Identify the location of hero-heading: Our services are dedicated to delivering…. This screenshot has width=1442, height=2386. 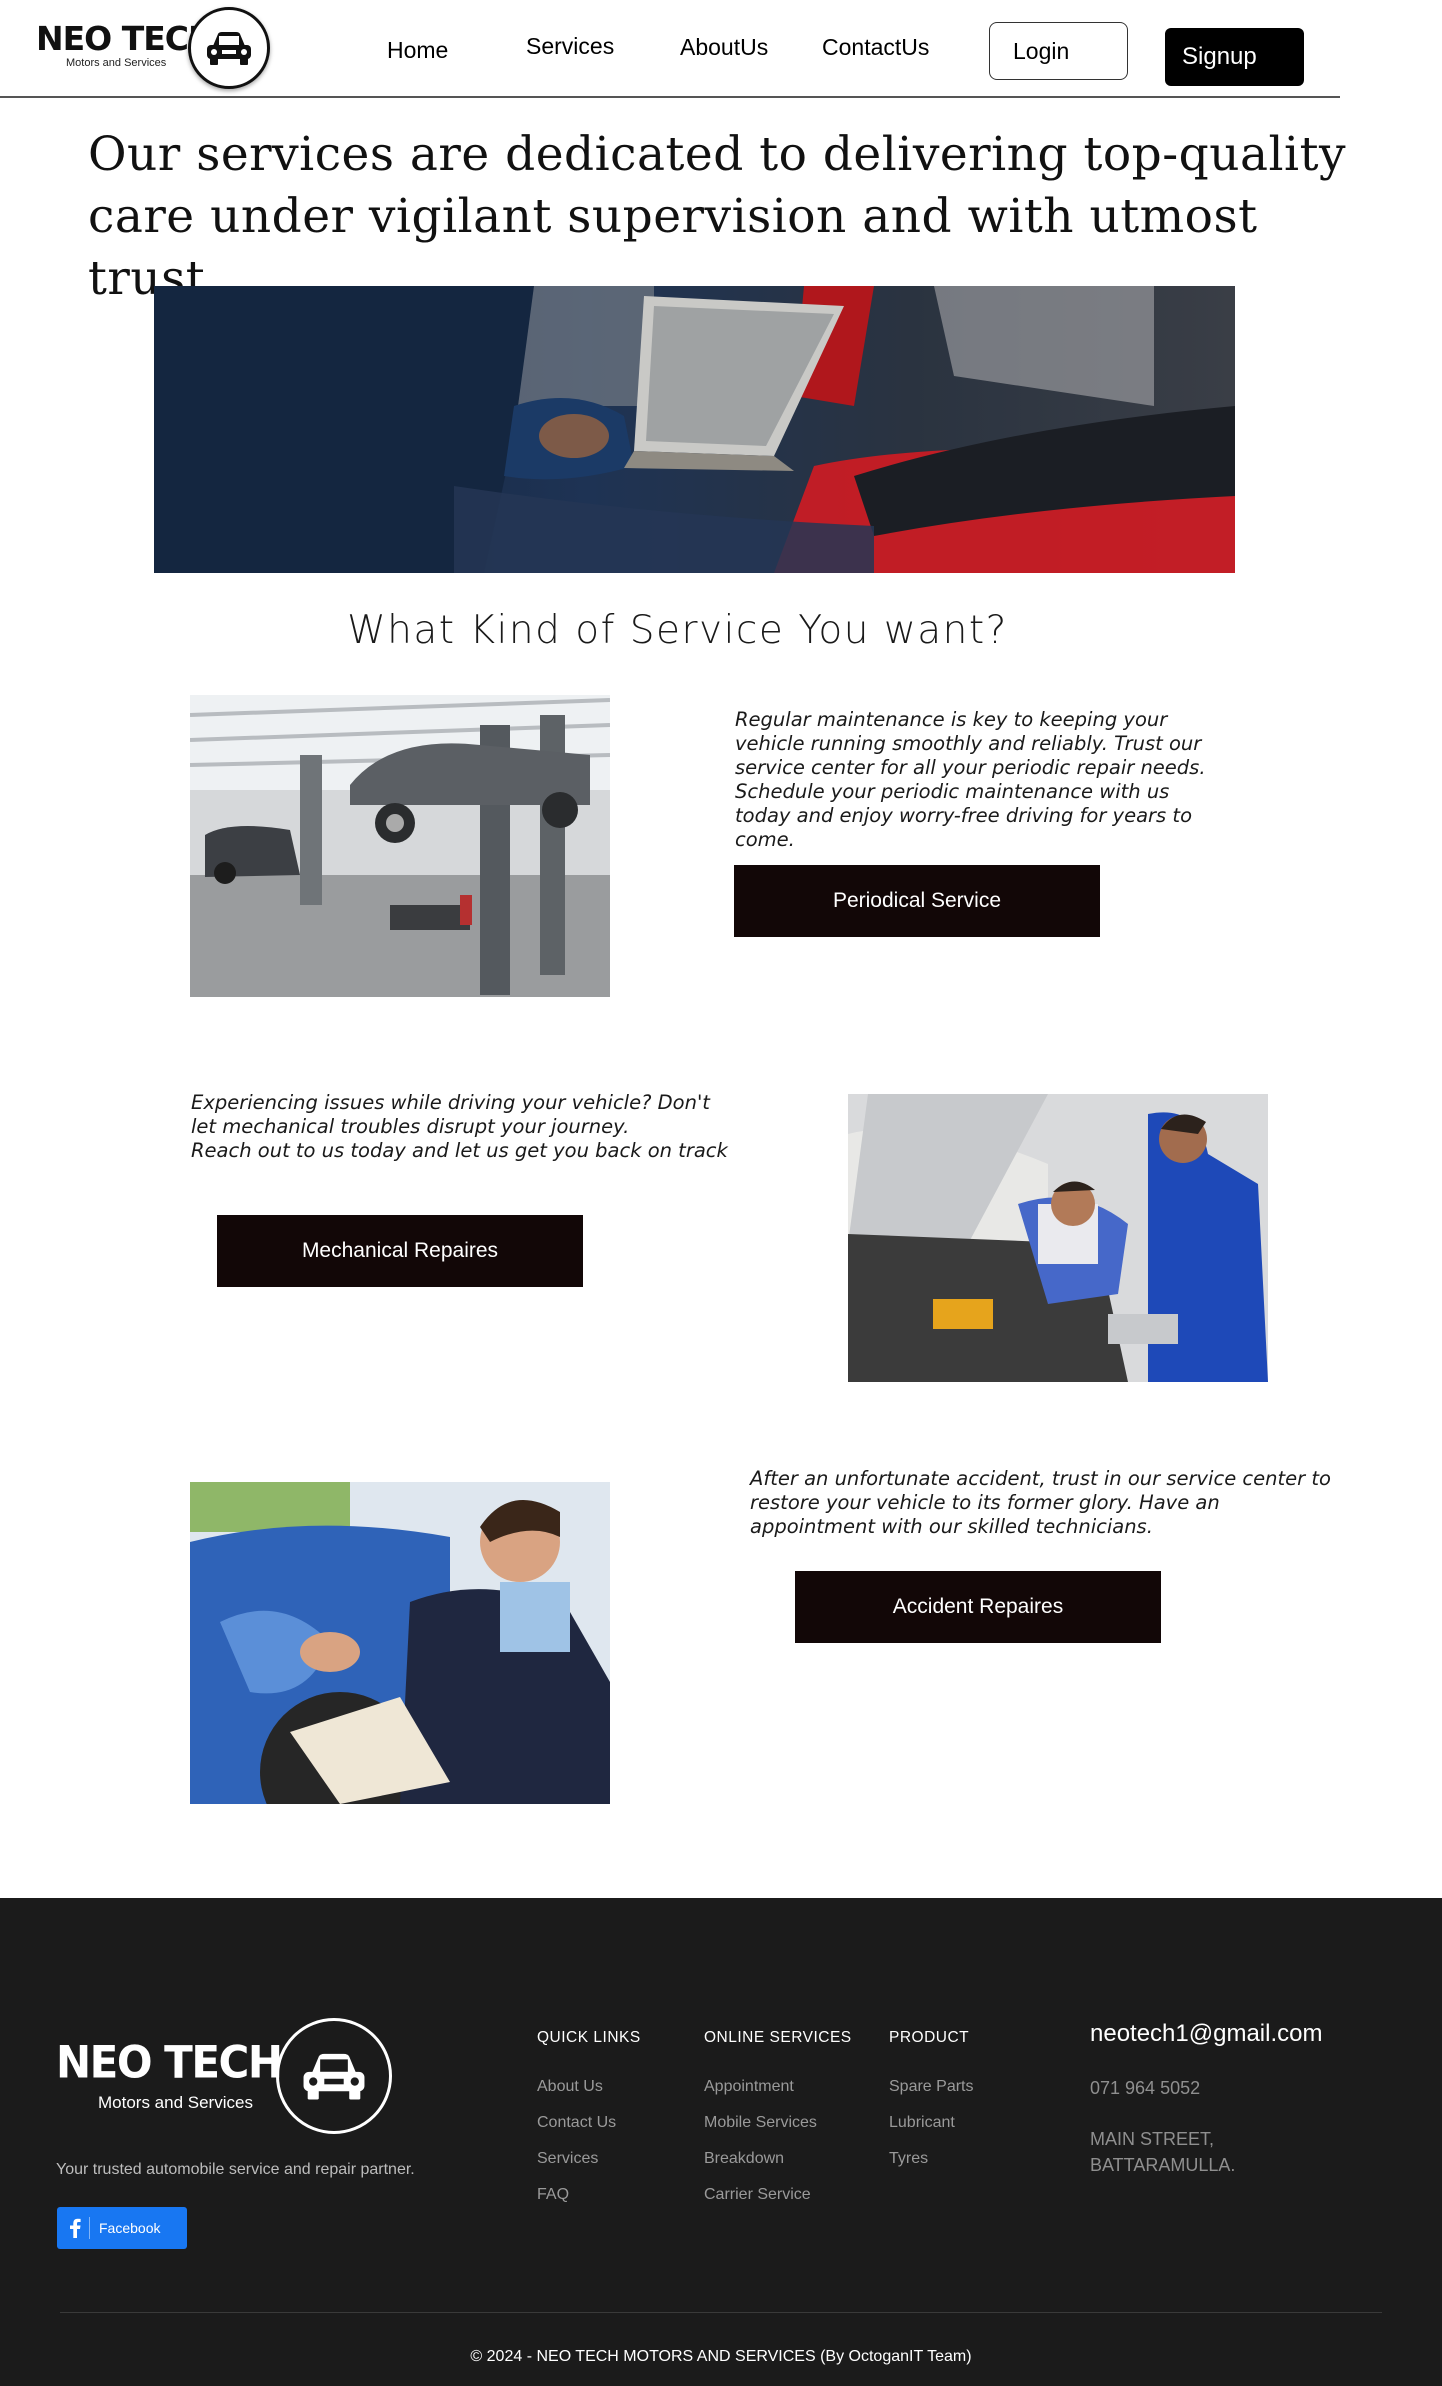
(717, 216).